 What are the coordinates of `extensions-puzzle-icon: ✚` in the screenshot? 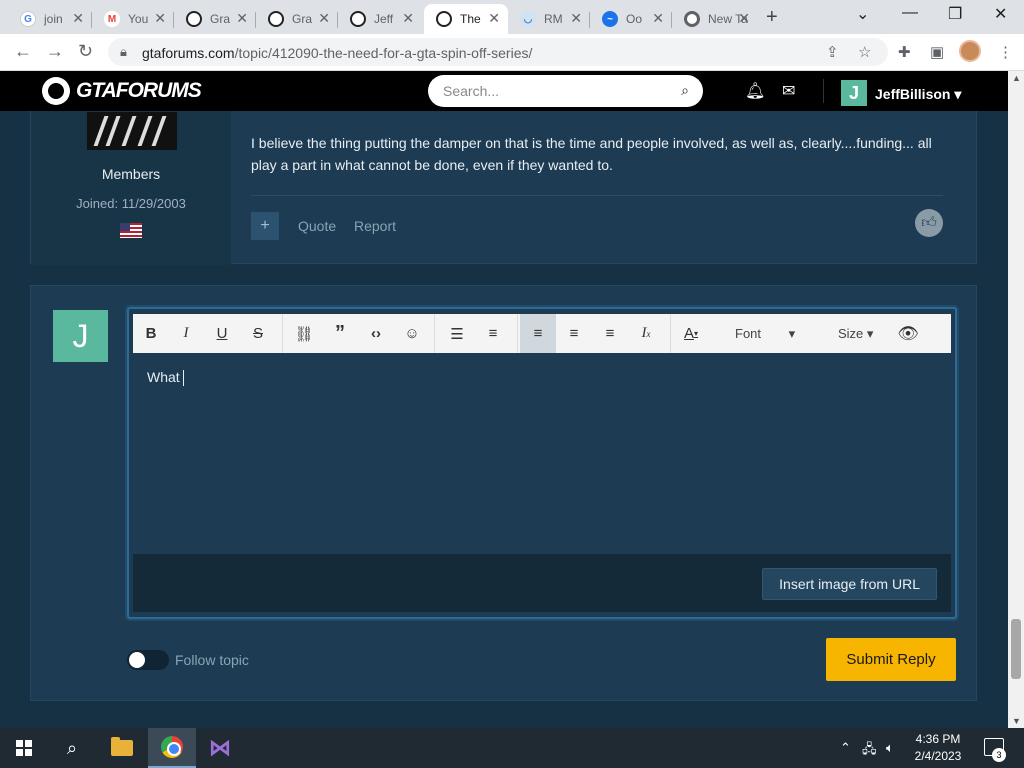 It's located at (904, 52).